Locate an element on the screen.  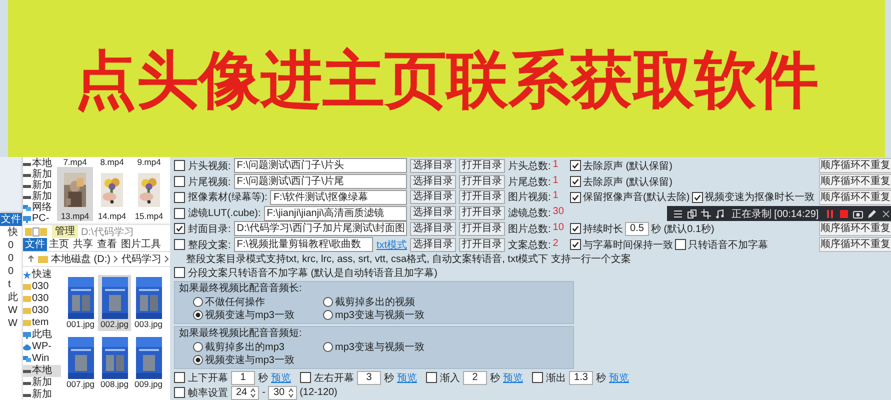
file-tile: 13.mp4 is located at coordinates (75, 194).